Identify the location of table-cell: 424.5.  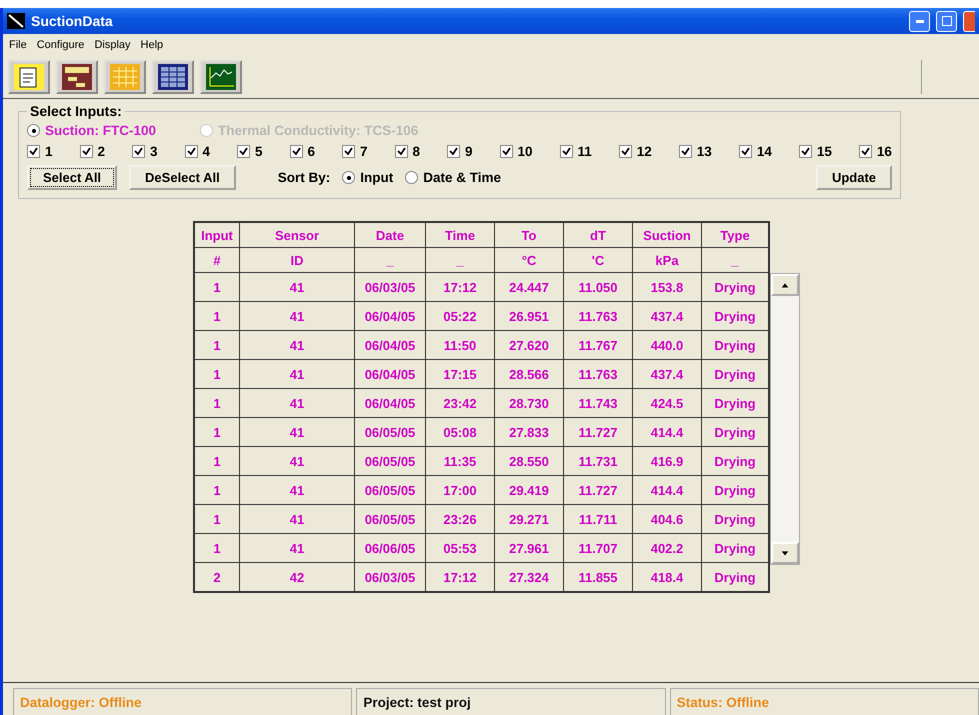
(667, 403).